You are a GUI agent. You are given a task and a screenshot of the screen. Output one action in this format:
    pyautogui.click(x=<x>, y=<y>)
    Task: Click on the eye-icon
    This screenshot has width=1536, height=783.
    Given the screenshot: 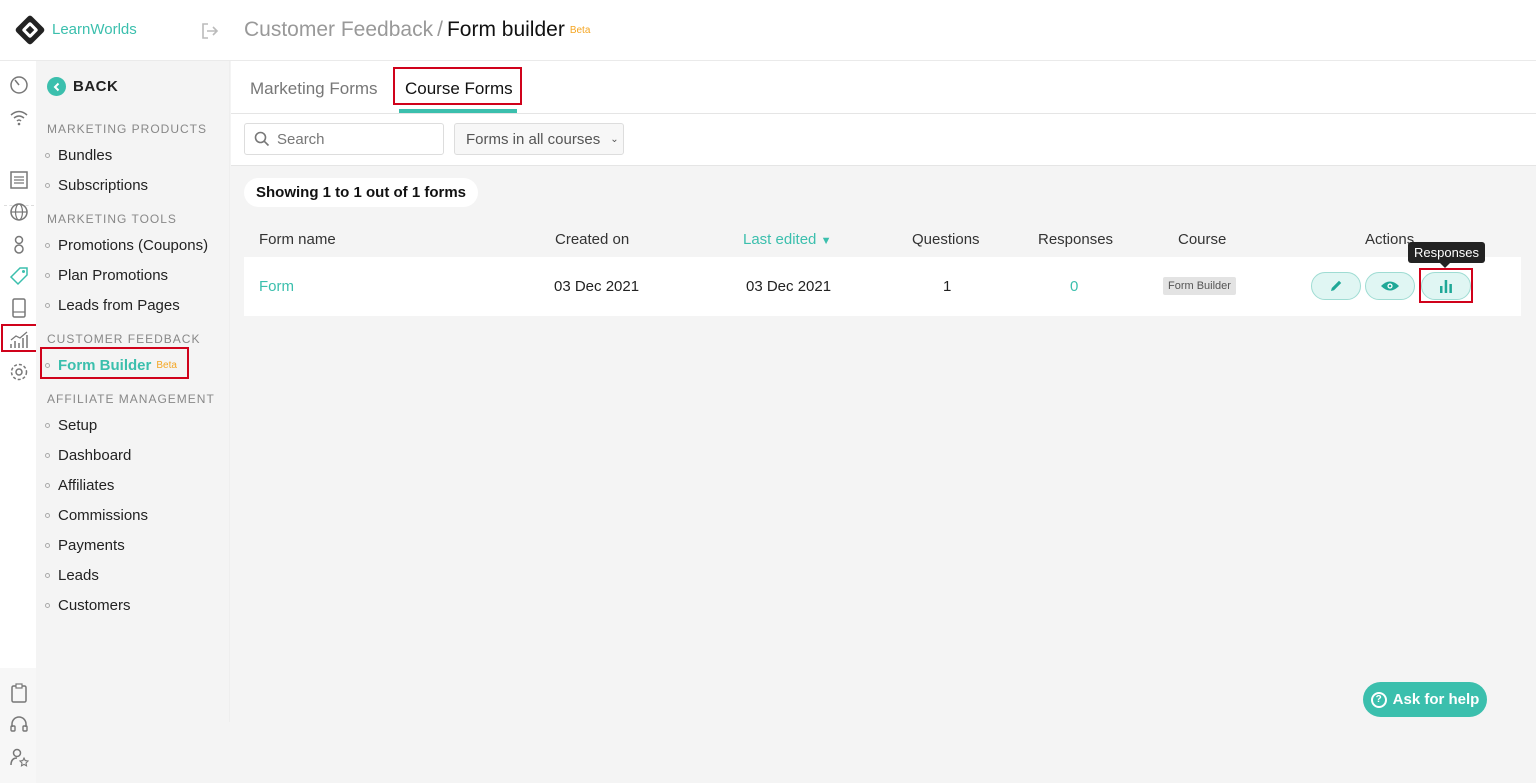 What is the action you would take?
    pyautogui.click(x=1390, y=286)
    